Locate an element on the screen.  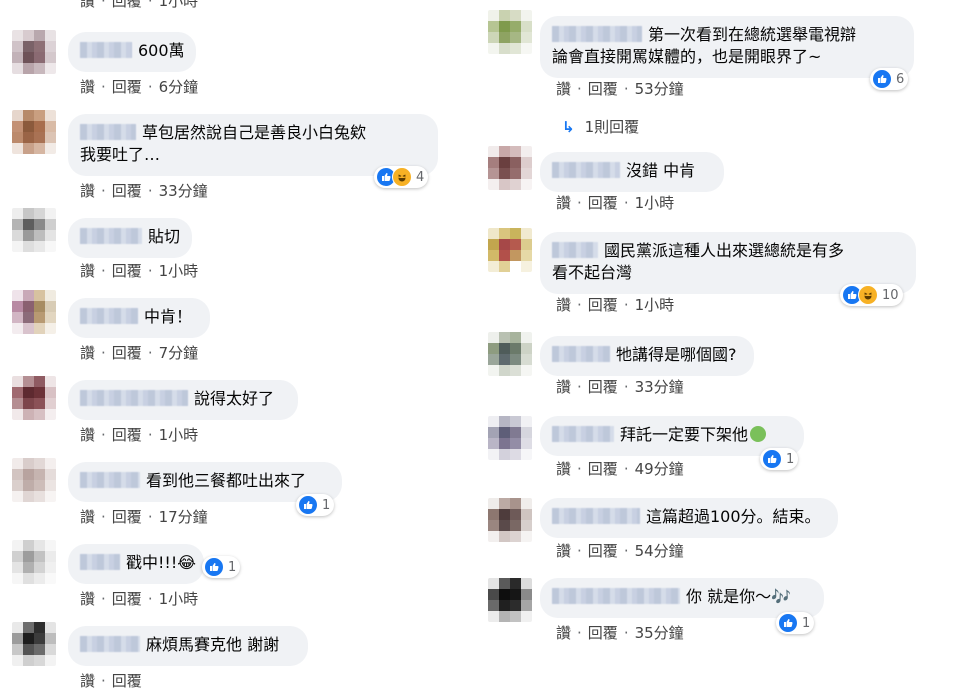
comment-time: 7分鐘 is located at coordinates (179, 352).